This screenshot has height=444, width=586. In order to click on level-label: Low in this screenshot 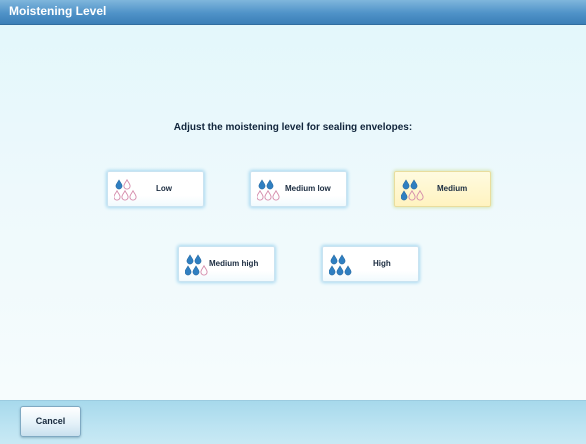, I will do `click(164, 188)`.